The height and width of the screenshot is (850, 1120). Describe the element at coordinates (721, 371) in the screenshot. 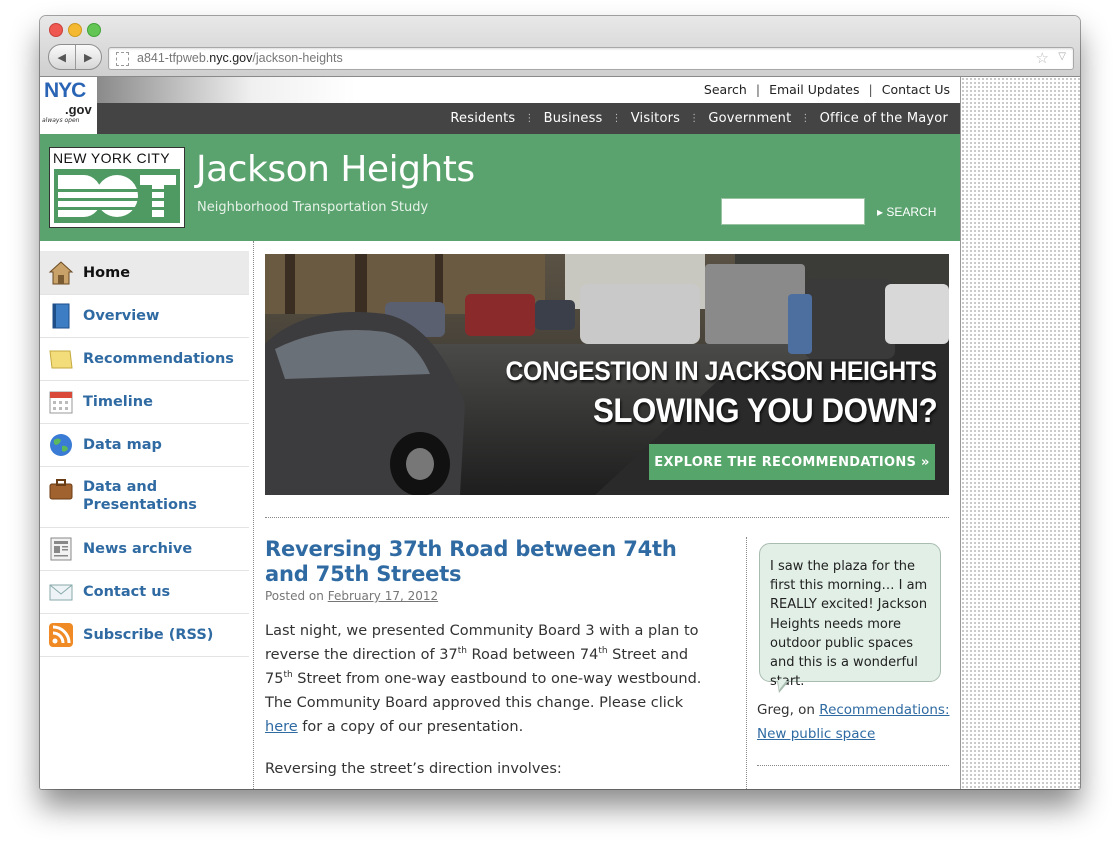

I see `hero-headline: CONGESTION IN JACKSON HEIGHTS` at that location.